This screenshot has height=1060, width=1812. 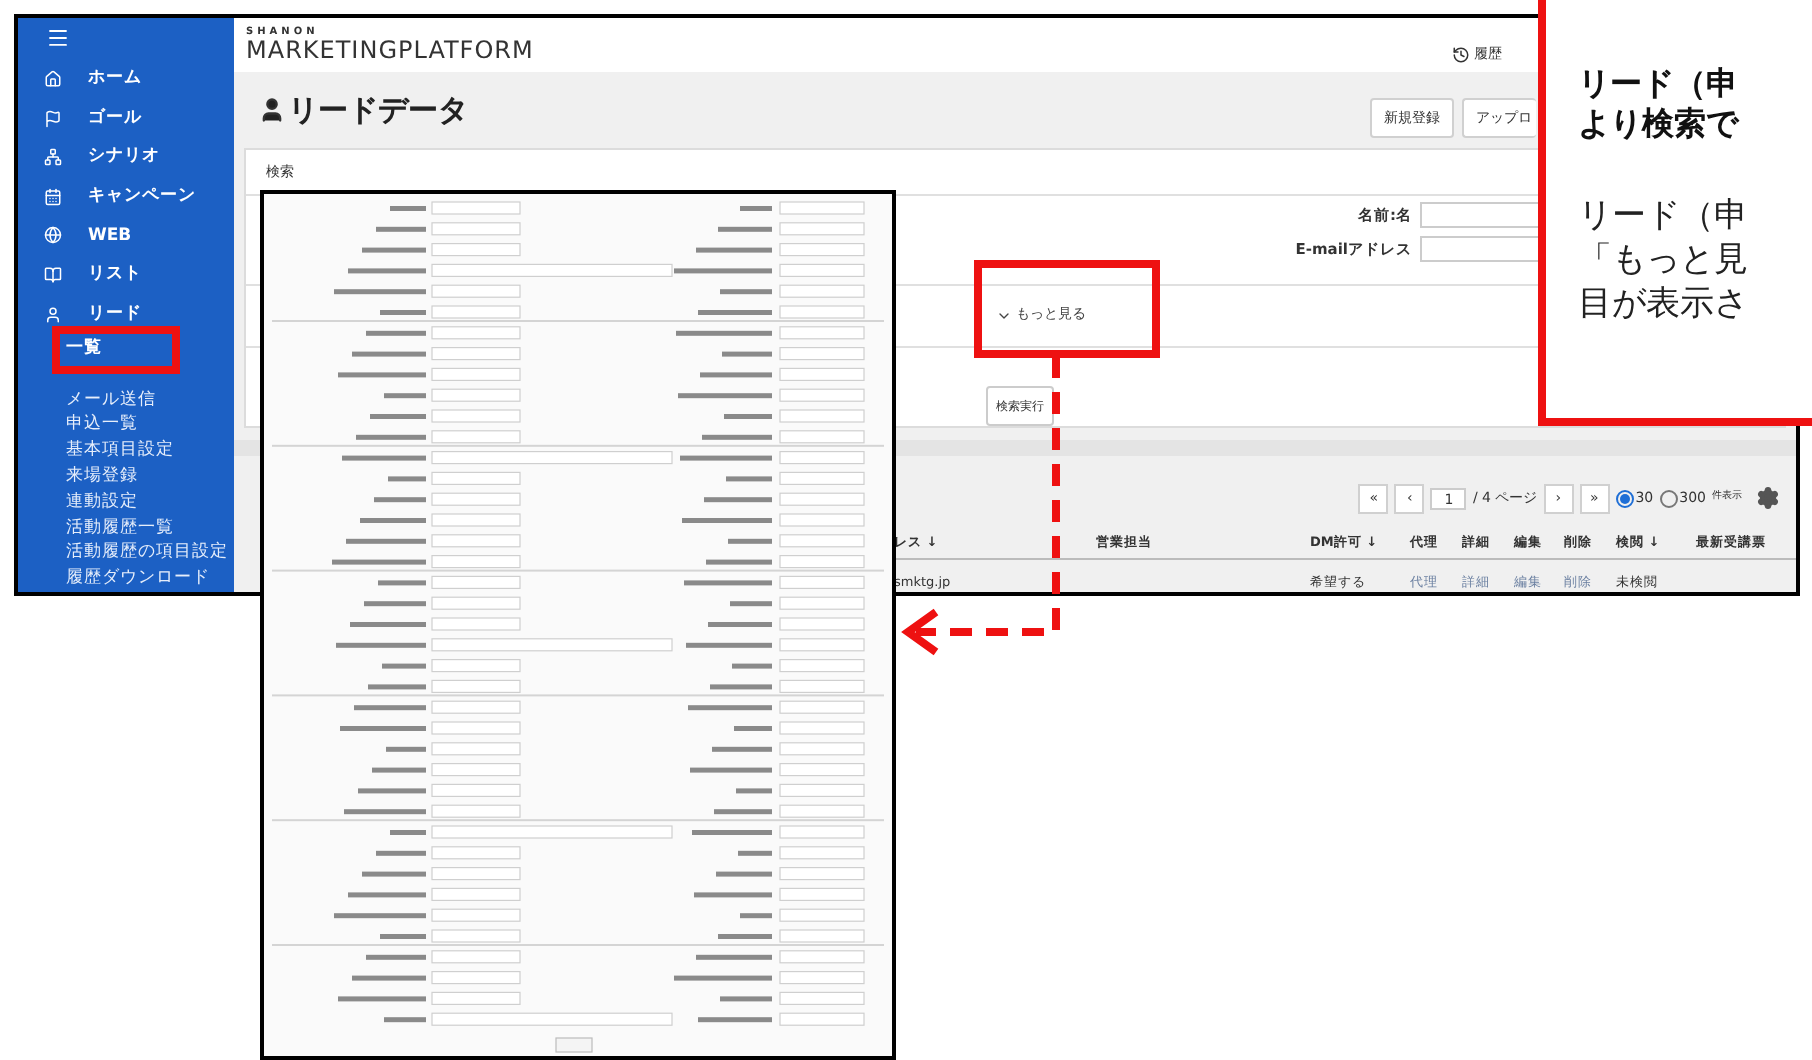 What do you see at coordinates (53, 118) in the screenshot?
I see `flag-icon` at bounding box center [53, 118].